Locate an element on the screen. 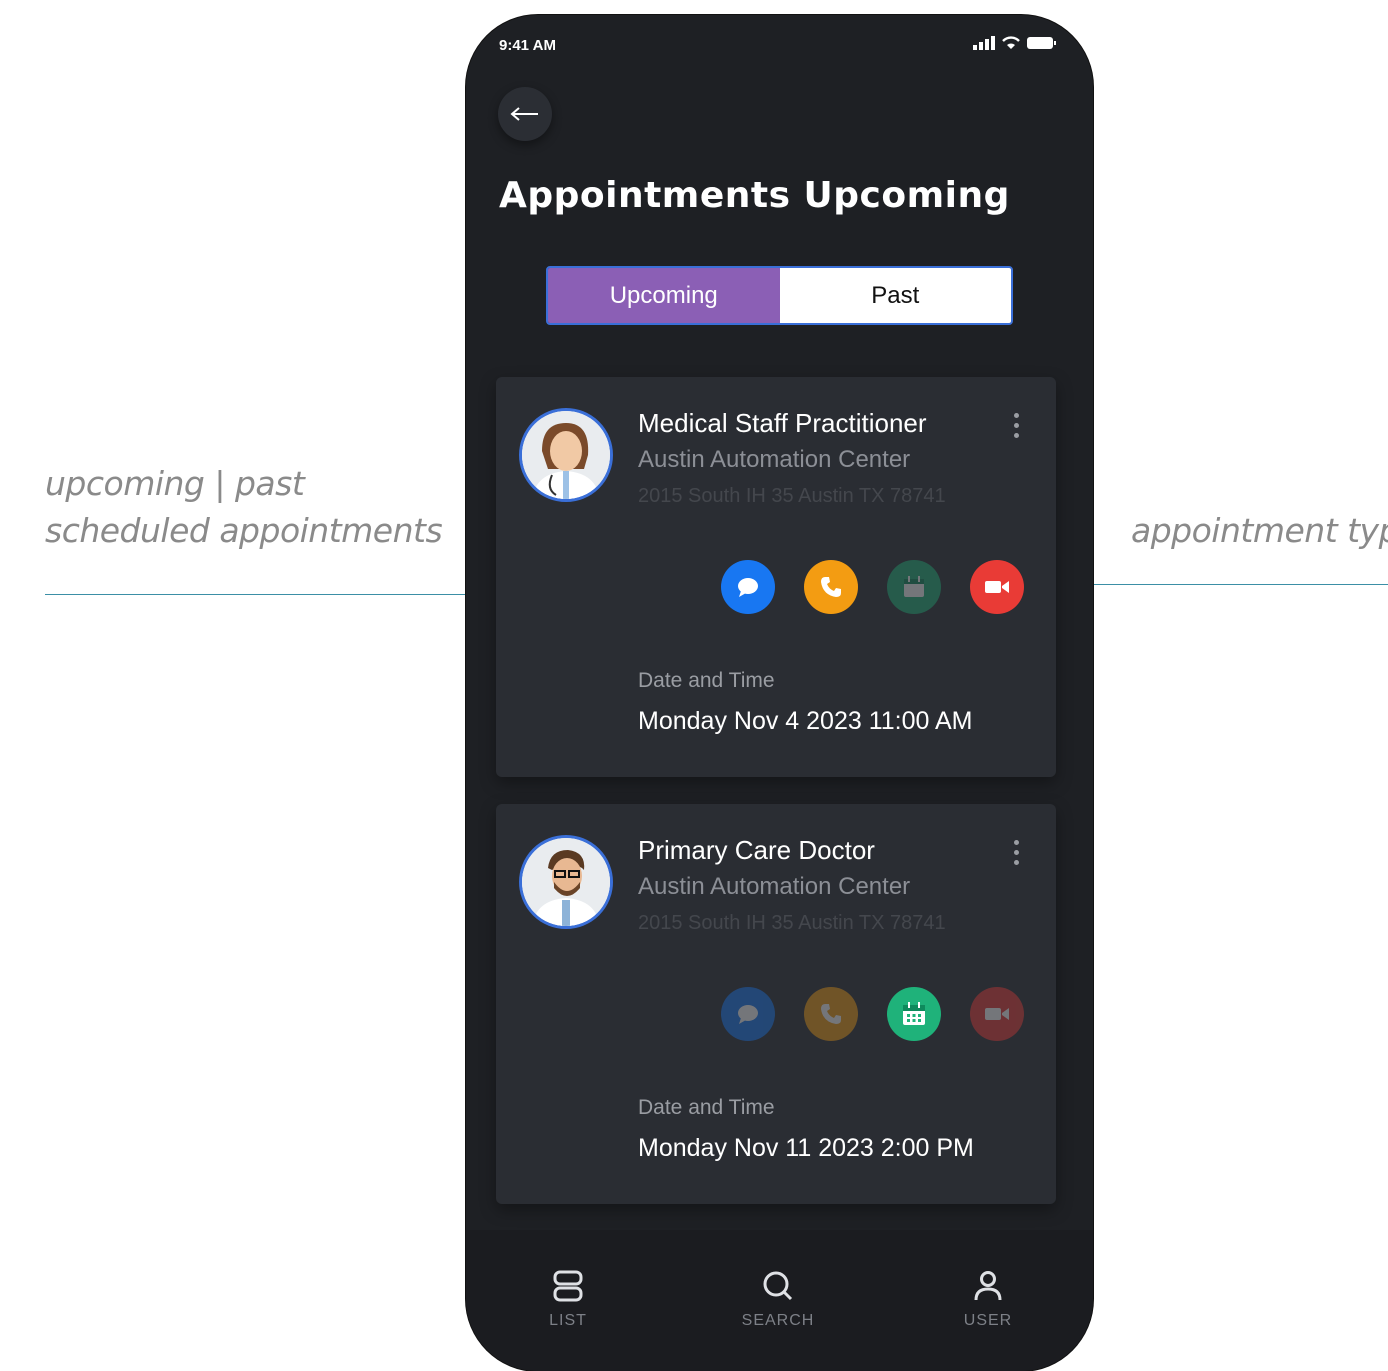  wifi-icon is located at coordinates (1011, 42).